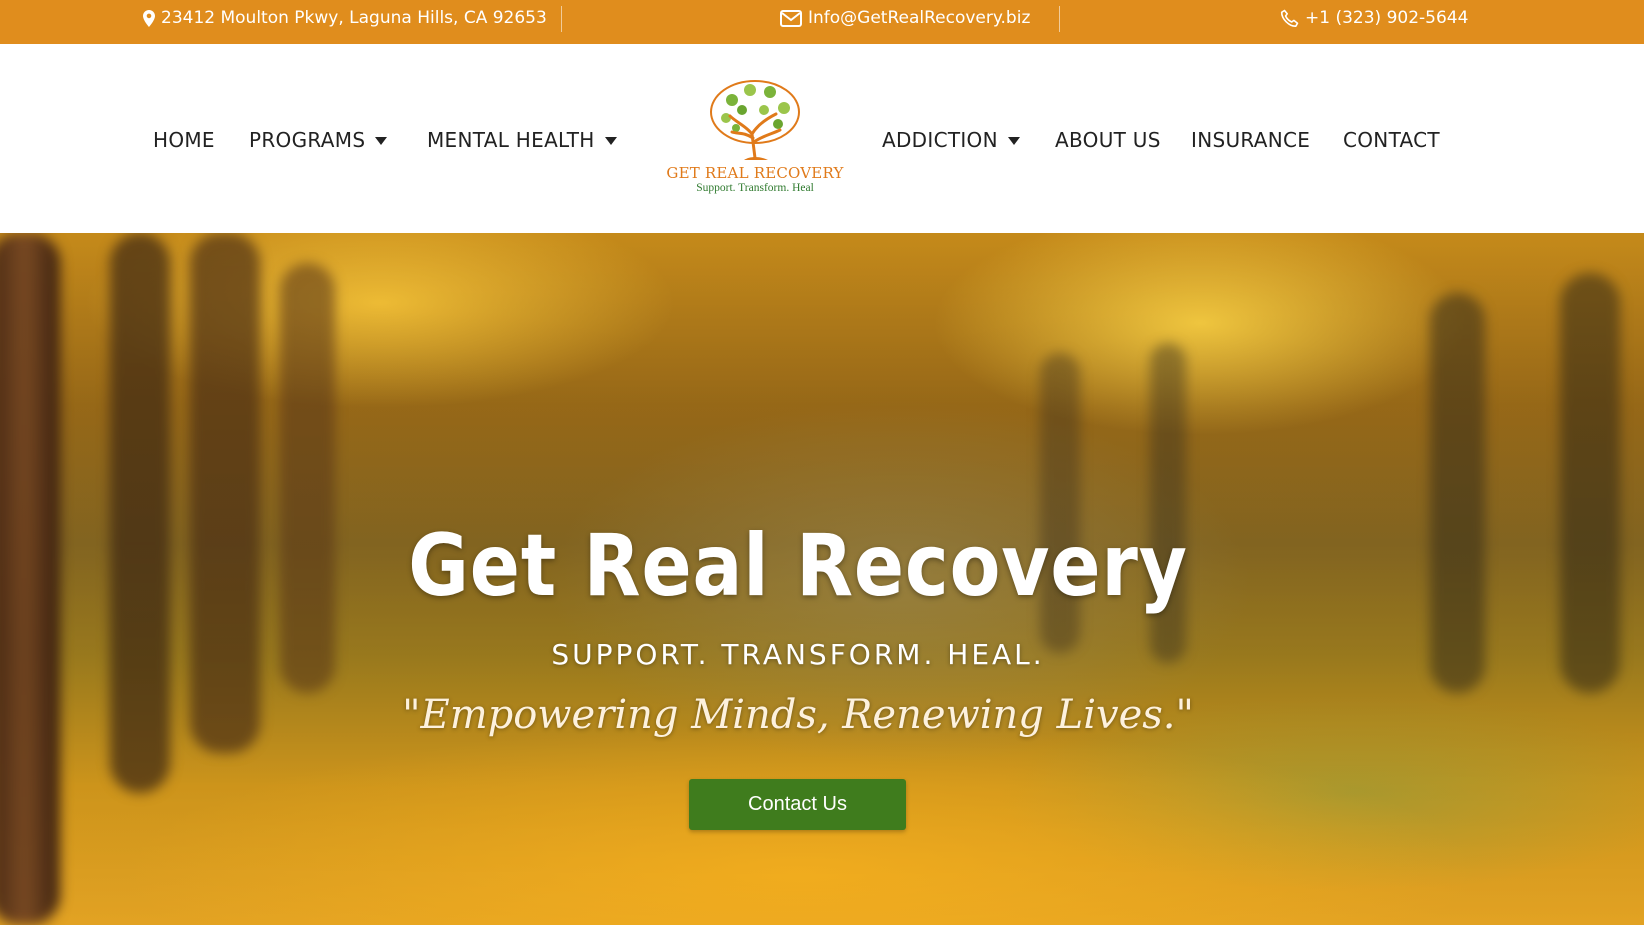 This screenshot has height=925, width=1644. What do you see at coordinates (307, 140) in the screenshot?
I see `nav-programs-label: PROGRAMS` at bounding box center [307, 140].